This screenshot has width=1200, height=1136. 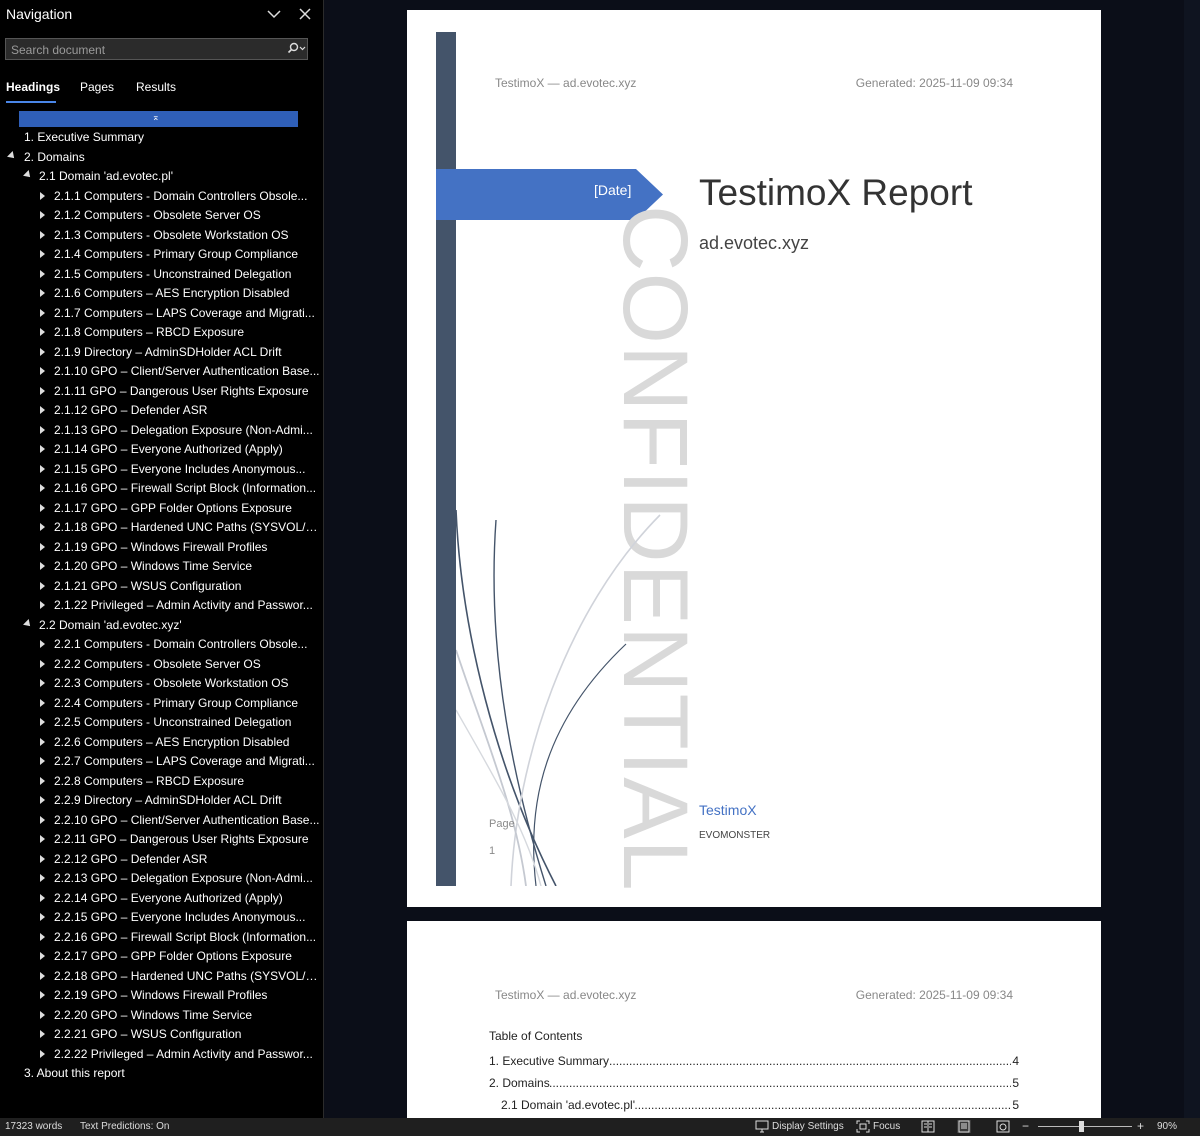 What do you see at coordinates (161, 508) in the screenshot?
I see `heading-item: 2.1.17 GPO – GPP Folder Options Exposure` at bounding box center [161, 508].